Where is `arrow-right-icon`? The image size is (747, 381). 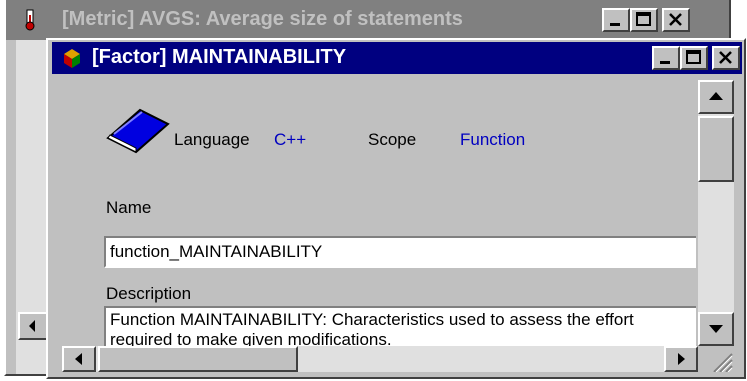 arrow-right-icon is located at coordinates (681, 359).